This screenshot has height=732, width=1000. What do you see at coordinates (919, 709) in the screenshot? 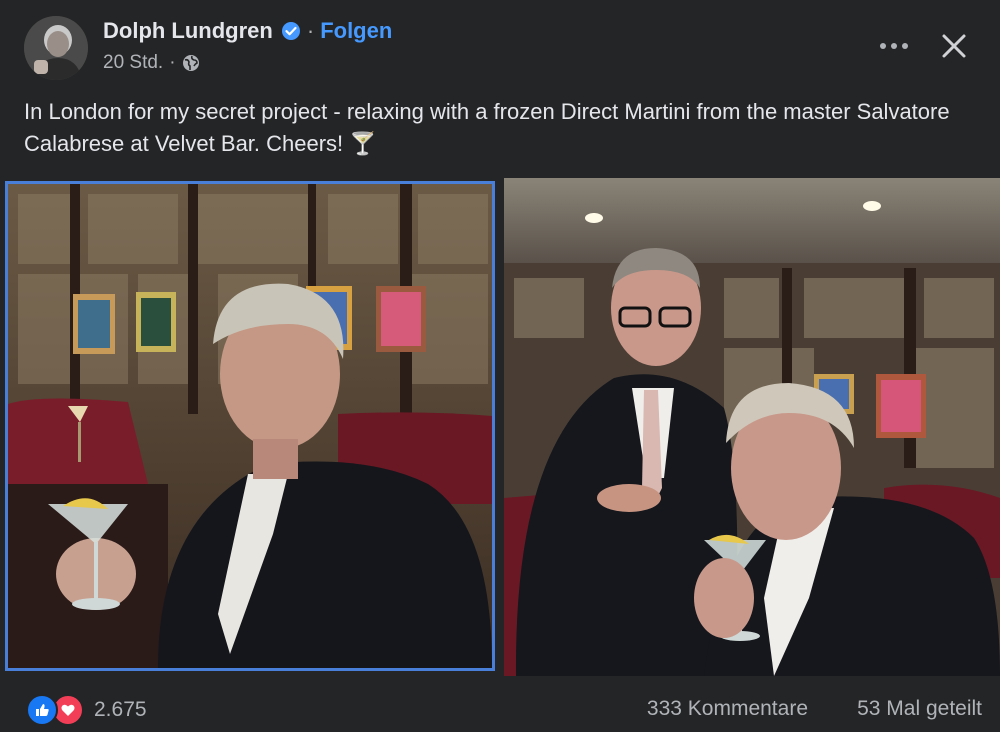
I see `shares-count-link: 53 Mal geteilt` at bounding box center [919, 709].